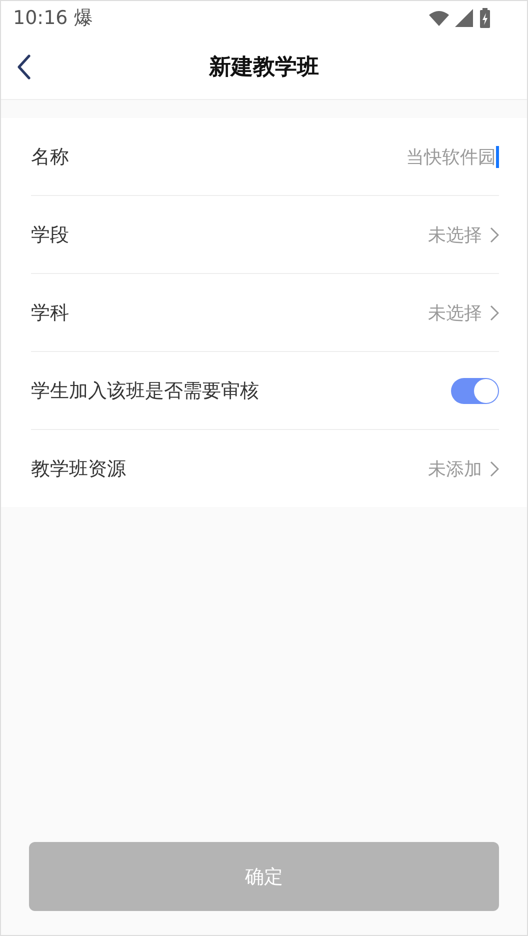 This screenshot has width=528, height=936. I want to click on back-icon, so click(24, 67).